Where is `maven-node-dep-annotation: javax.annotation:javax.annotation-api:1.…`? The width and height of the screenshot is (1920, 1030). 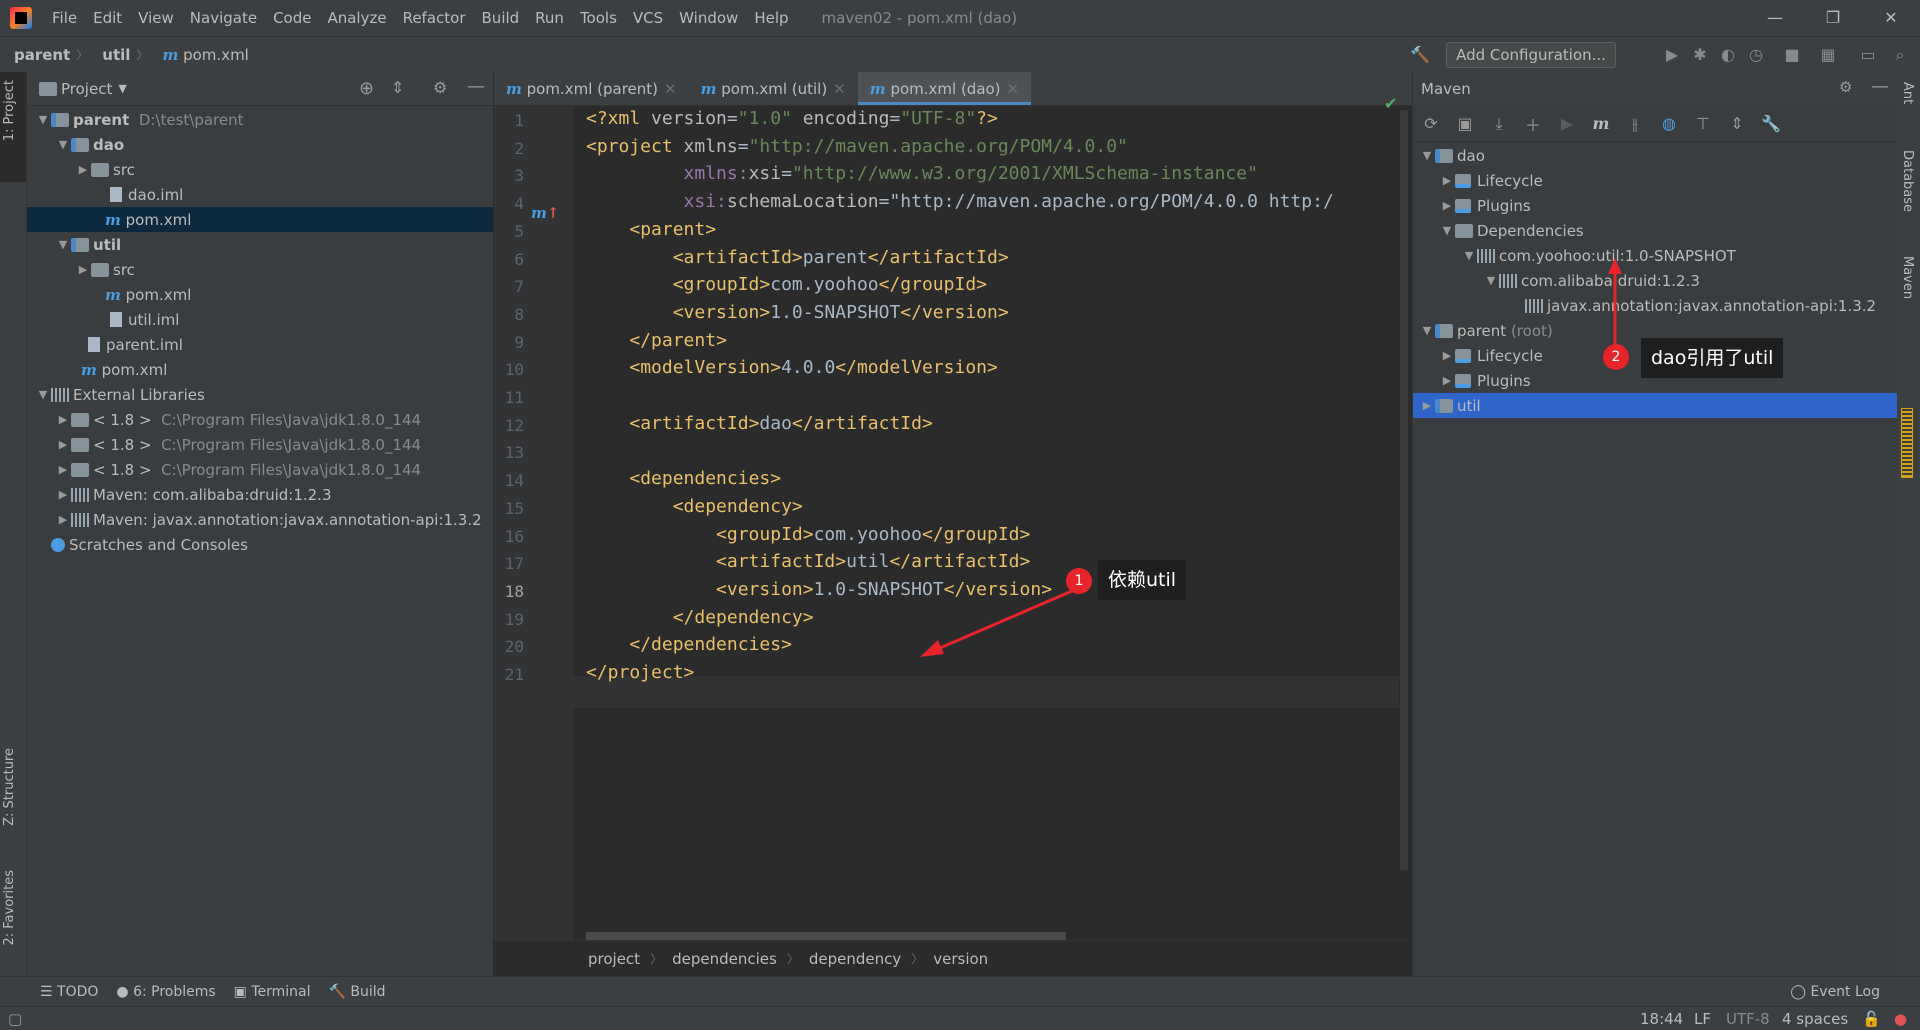
maven-node-dep-annotation: javax.annotation:javax.annotation-api:1.… is located at coordinates (1655, 305).